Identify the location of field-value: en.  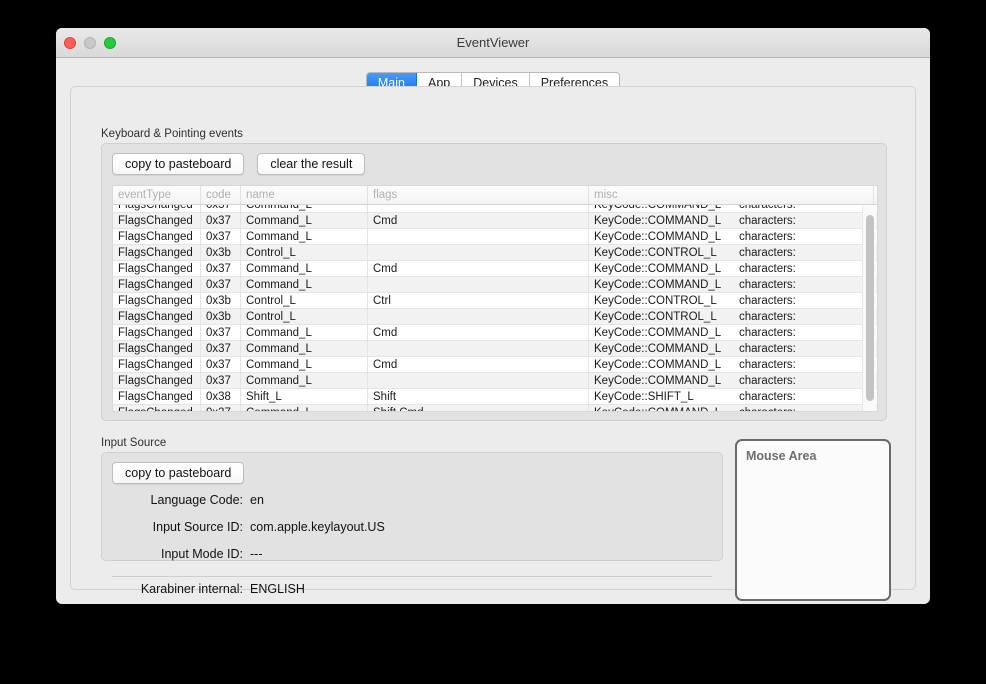
(257, 500).